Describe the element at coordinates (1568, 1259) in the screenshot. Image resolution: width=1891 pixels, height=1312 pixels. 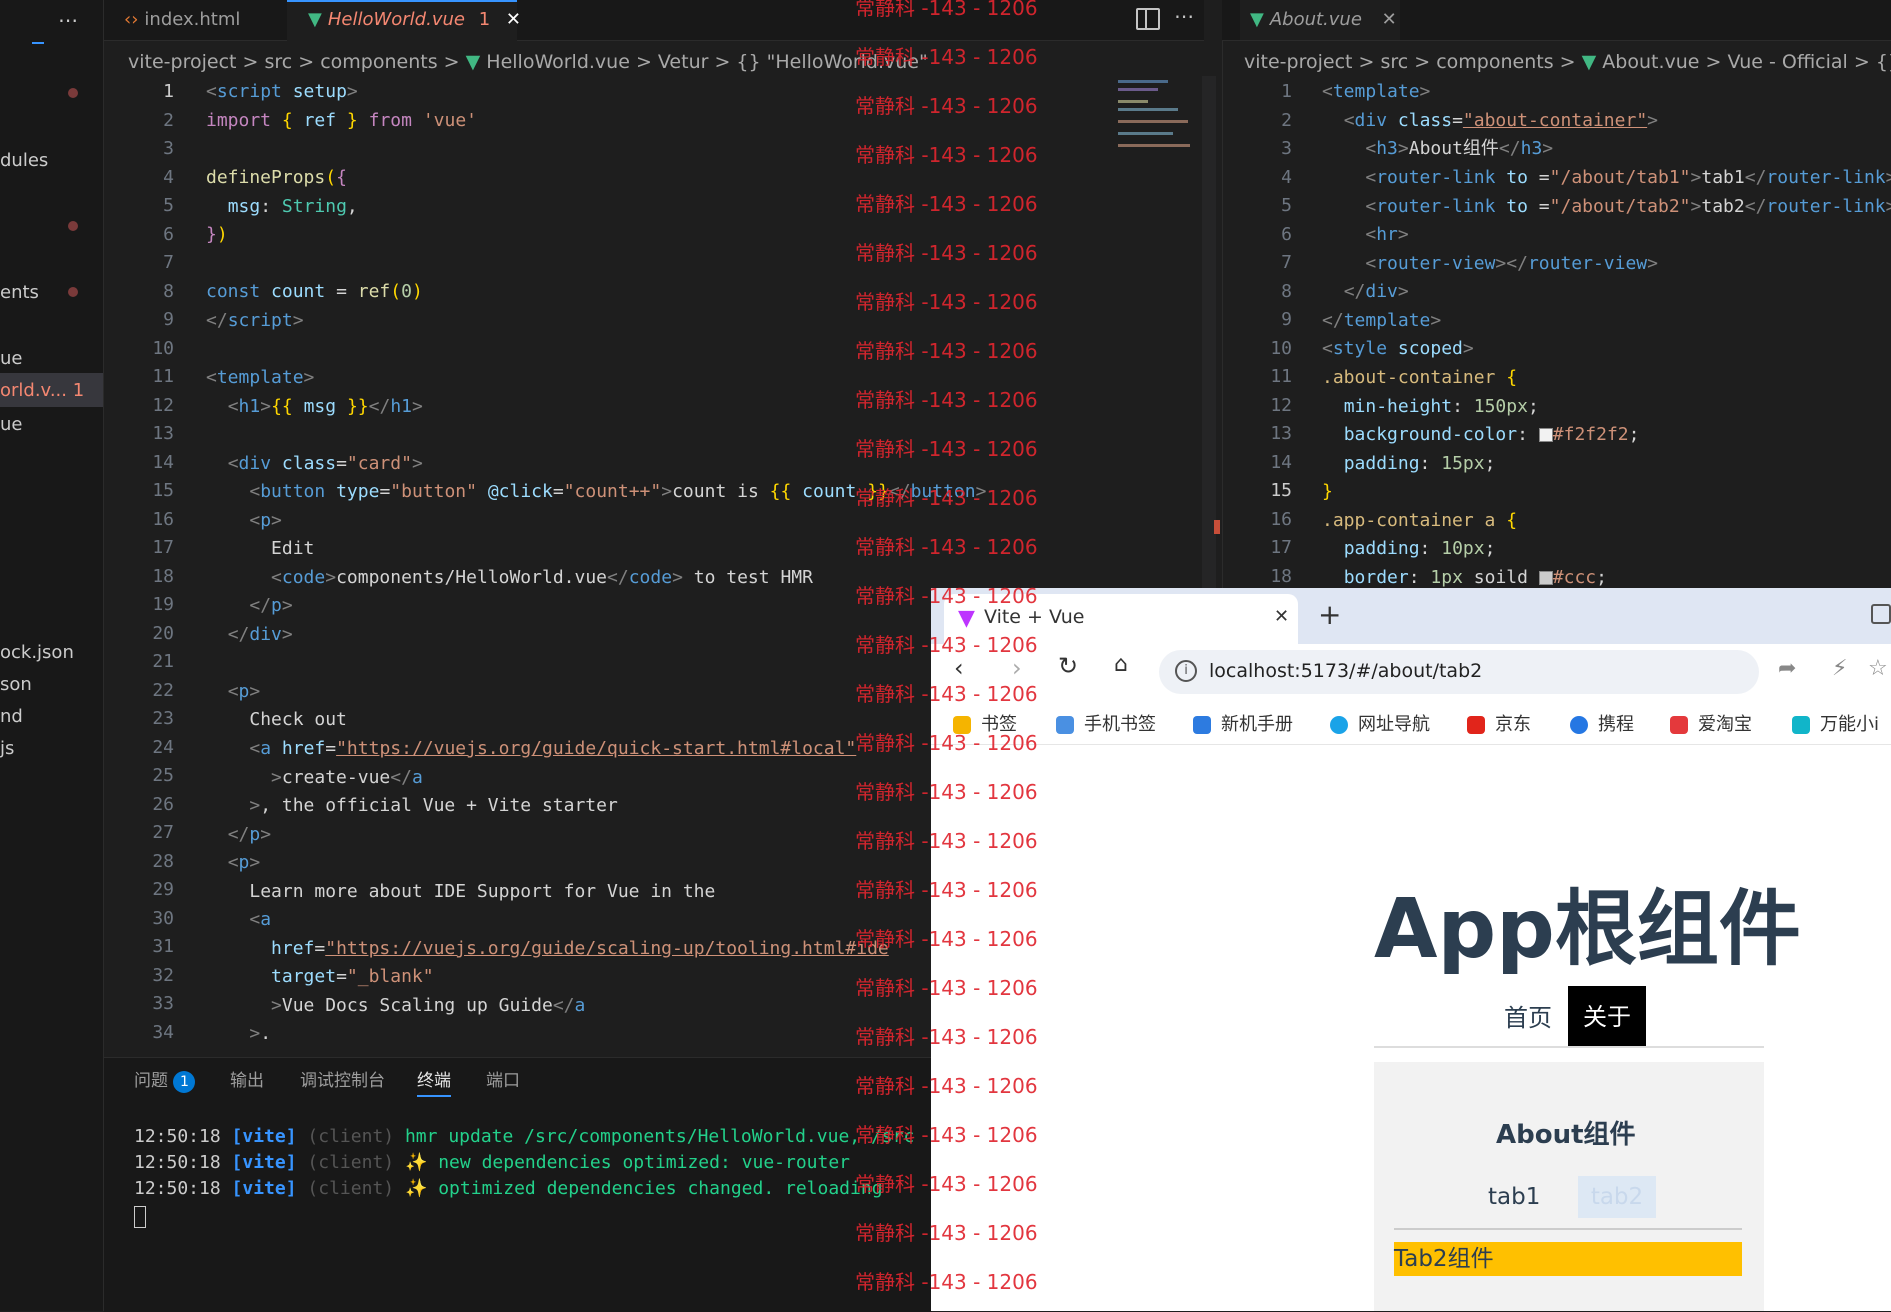
I see `tab2-content: Tab2组件` at that location.